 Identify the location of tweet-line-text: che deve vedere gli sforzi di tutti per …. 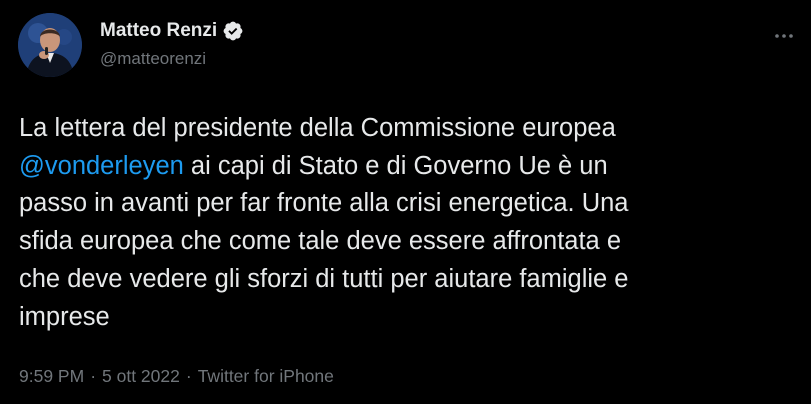
(324, 278).